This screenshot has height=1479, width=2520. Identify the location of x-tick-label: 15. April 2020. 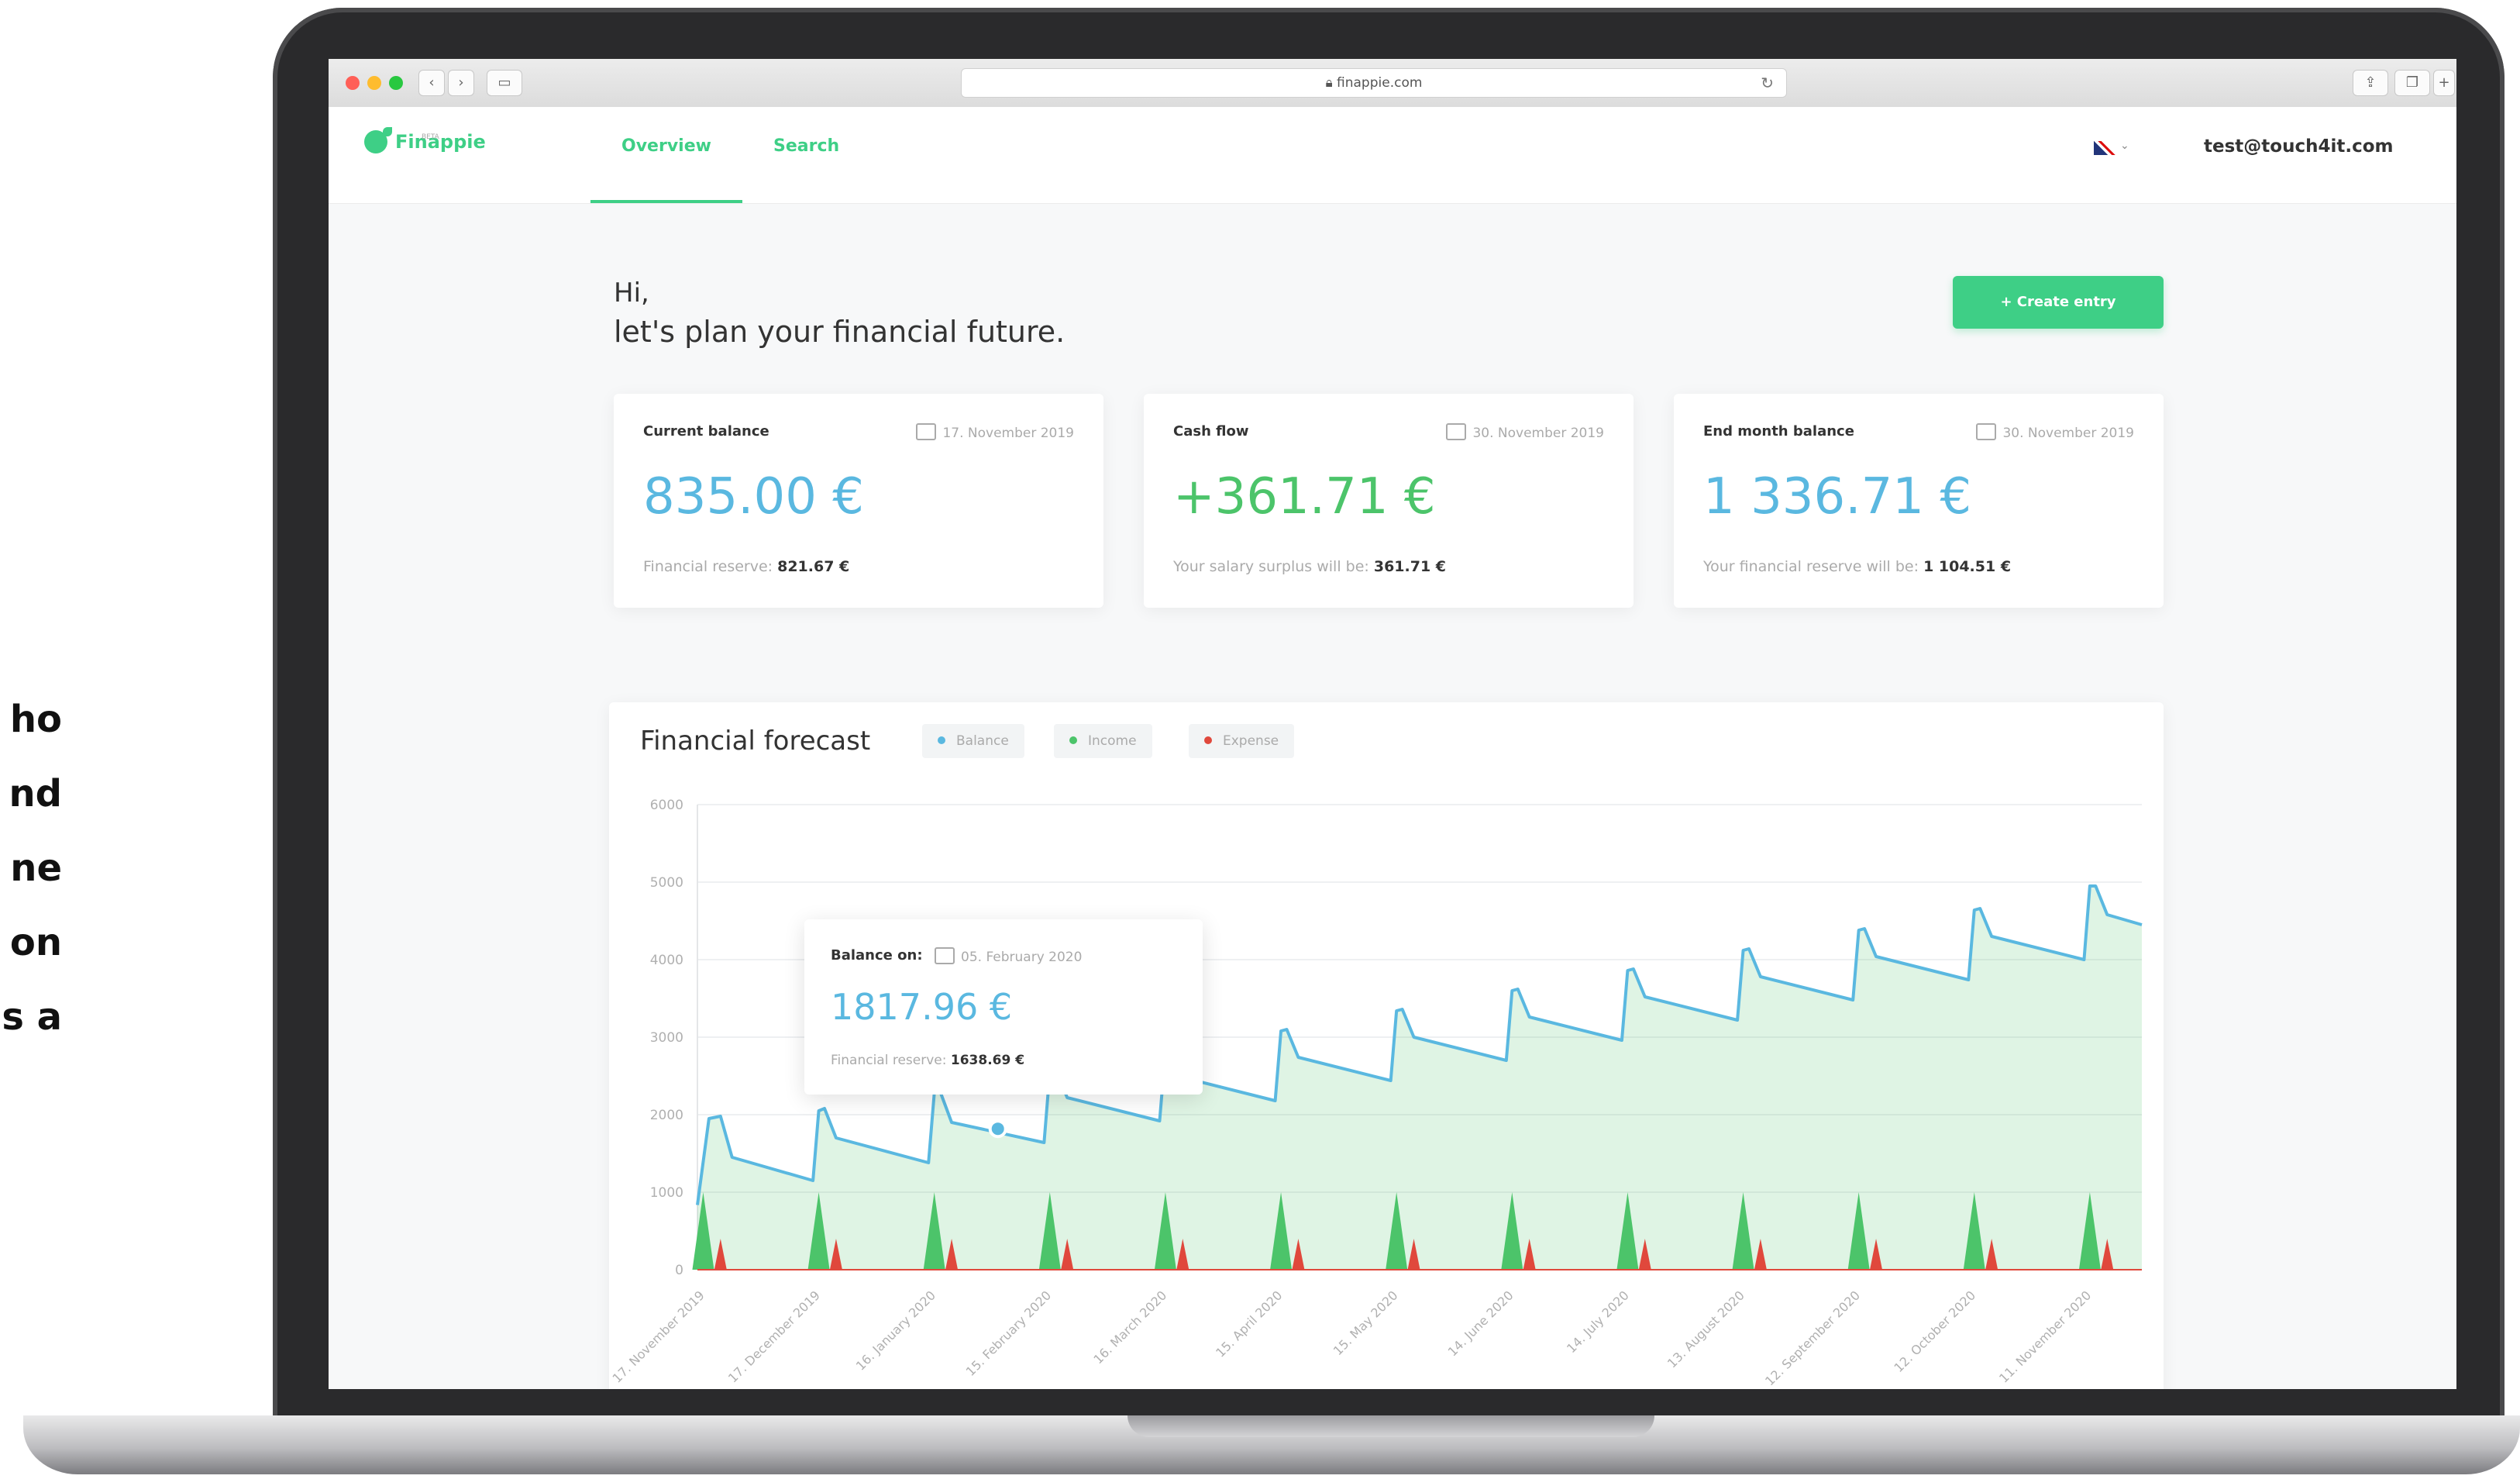
(1249, 1324).